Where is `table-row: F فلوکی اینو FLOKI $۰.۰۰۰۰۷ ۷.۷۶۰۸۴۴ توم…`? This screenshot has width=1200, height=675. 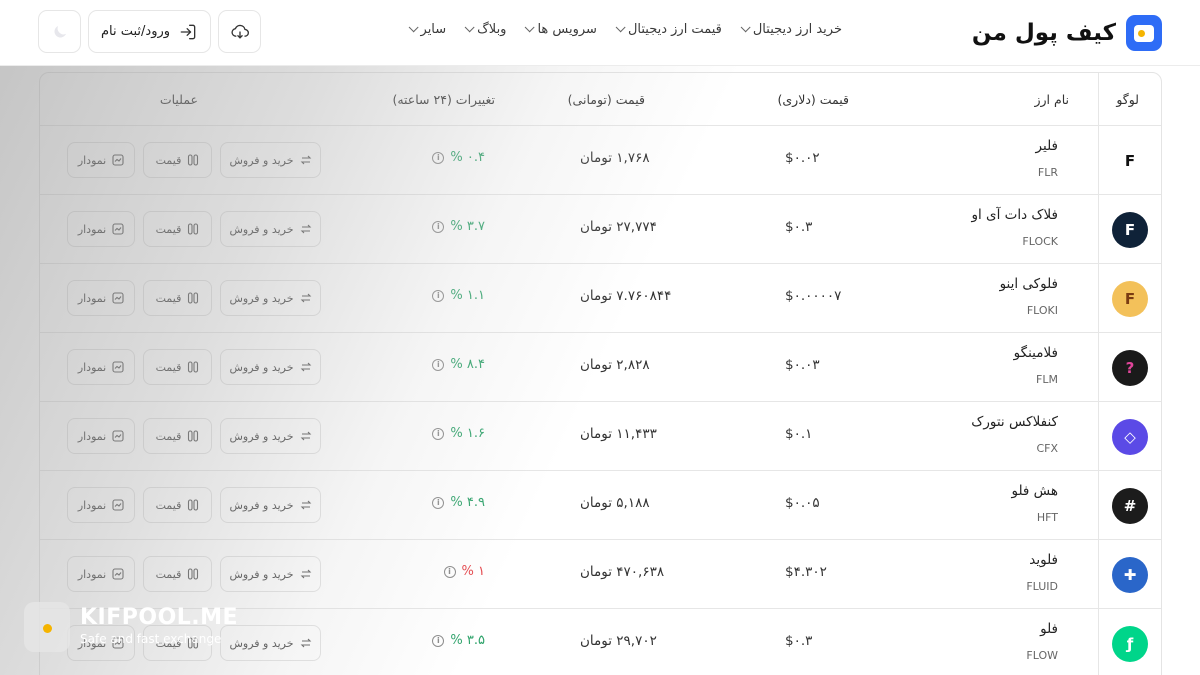
table-row: F فلوکی اینو FLOKI $۰.۰۰۰۰۷ ۷.۷۶۰۸۴۴ توم… is located at coordinates (600, 298).